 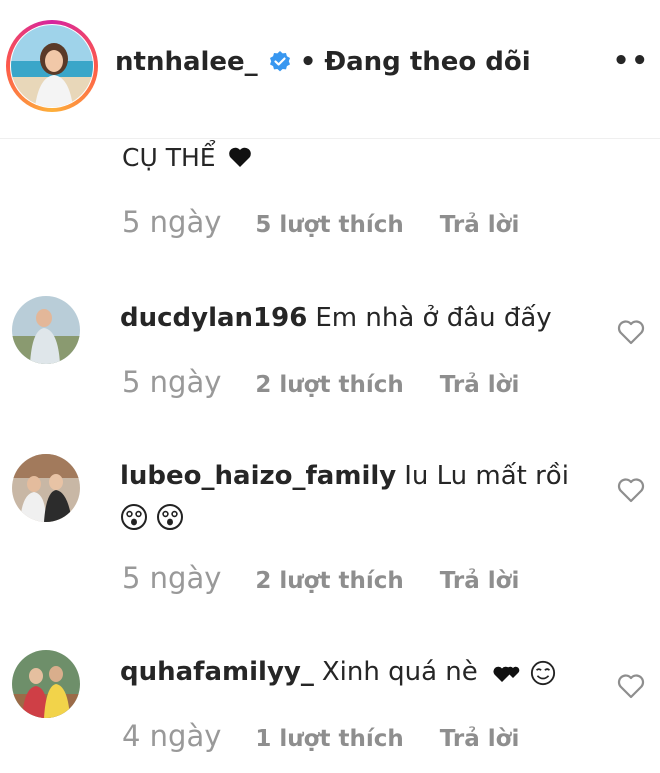 What do you see at coordinates (279, 61) in the screenshot?
I see `verified-badge-icon` at bounding box center [279, 61].